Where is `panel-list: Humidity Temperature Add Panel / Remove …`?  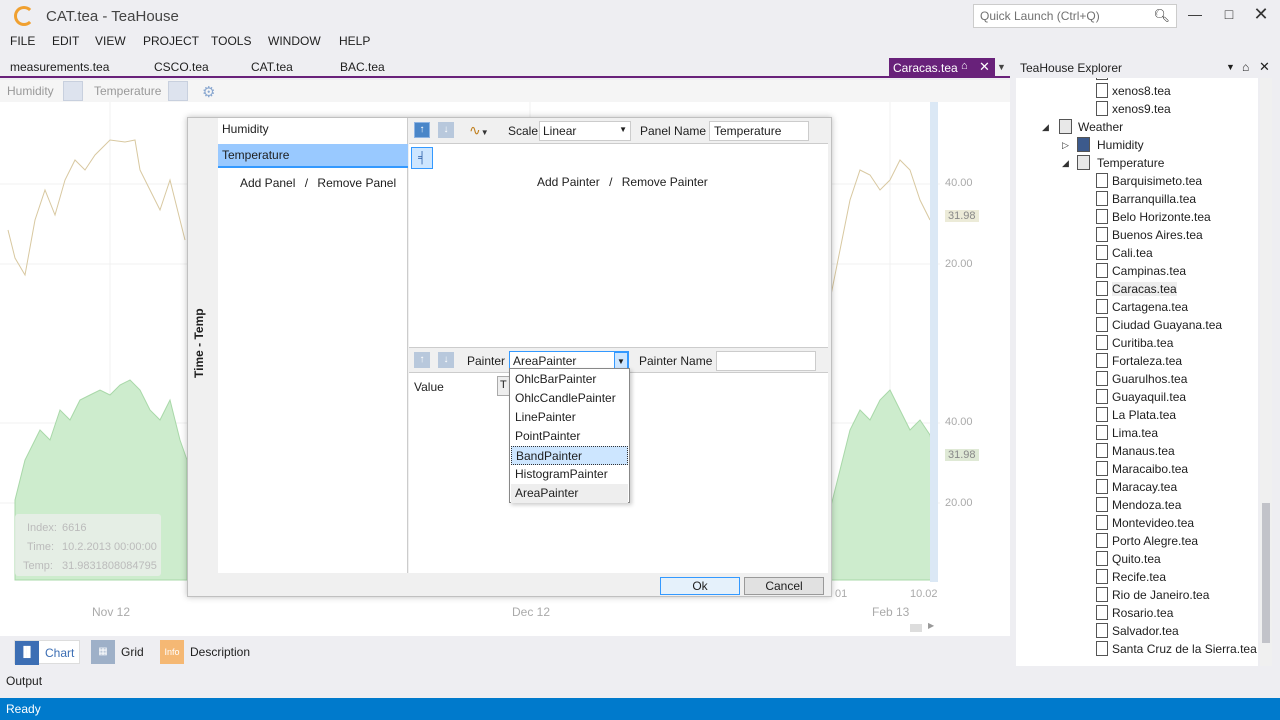
panel-list: Humidity Temperature Add Panel / Remove … is located at coordinates (313, 345).